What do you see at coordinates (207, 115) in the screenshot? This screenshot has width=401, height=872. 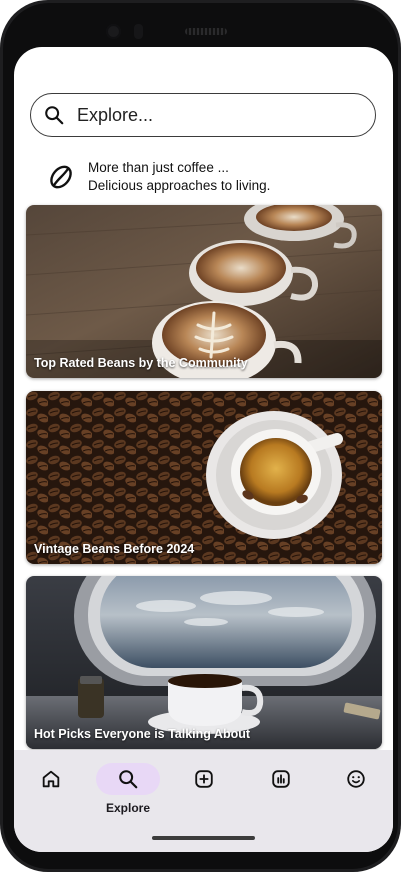 I see `search-input` at bounding box center [207, 115].